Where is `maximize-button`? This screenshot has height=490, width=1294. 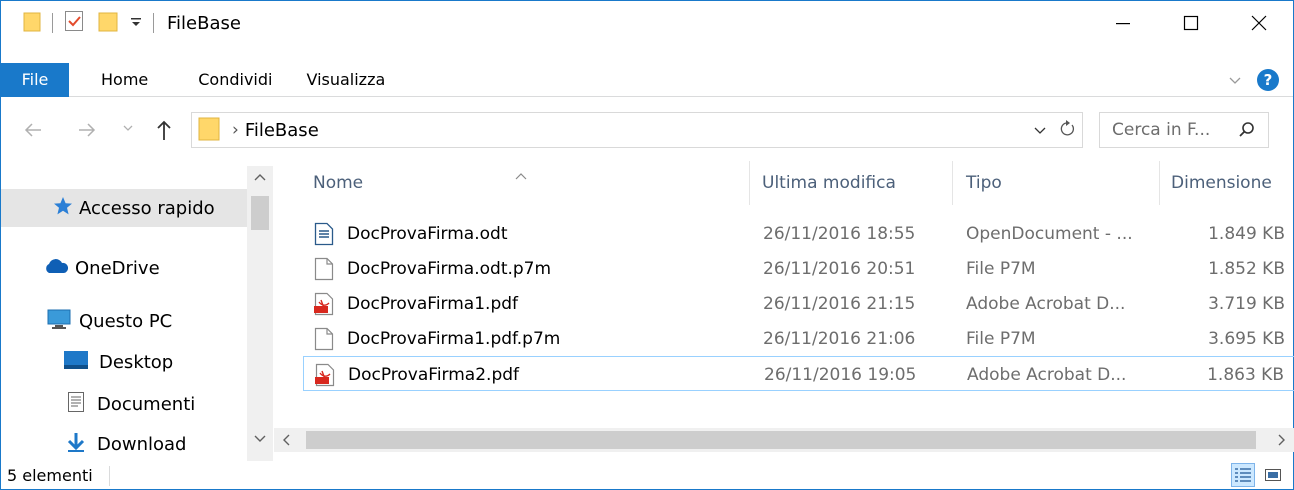 maximize-button is located at coordinates (1191, 23).